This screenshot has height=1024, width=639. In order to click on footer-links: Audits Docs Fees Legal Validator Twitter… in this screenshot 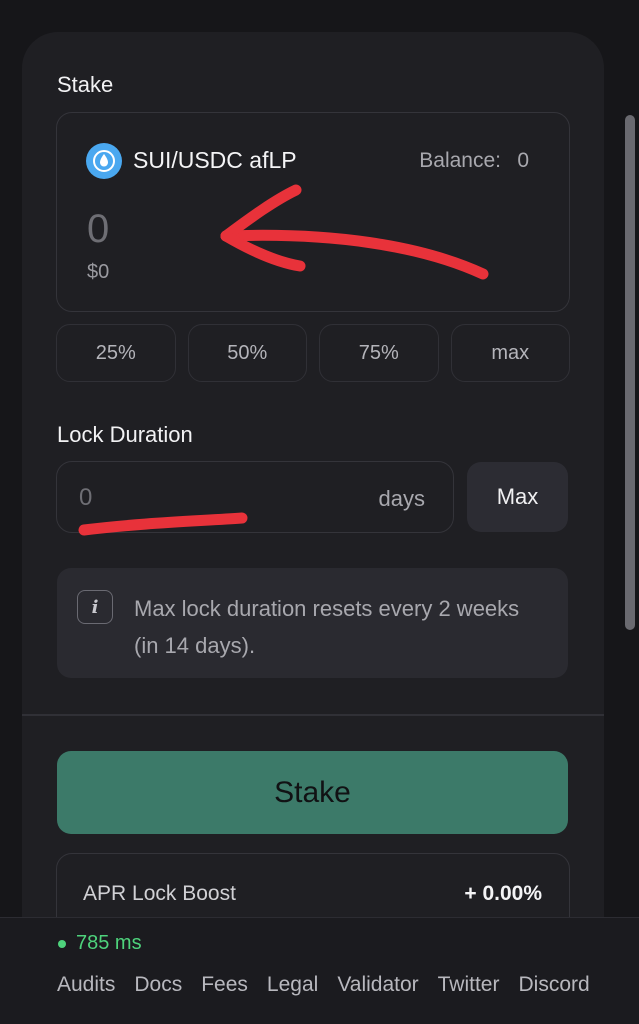, I will do `click(327, 985)`.